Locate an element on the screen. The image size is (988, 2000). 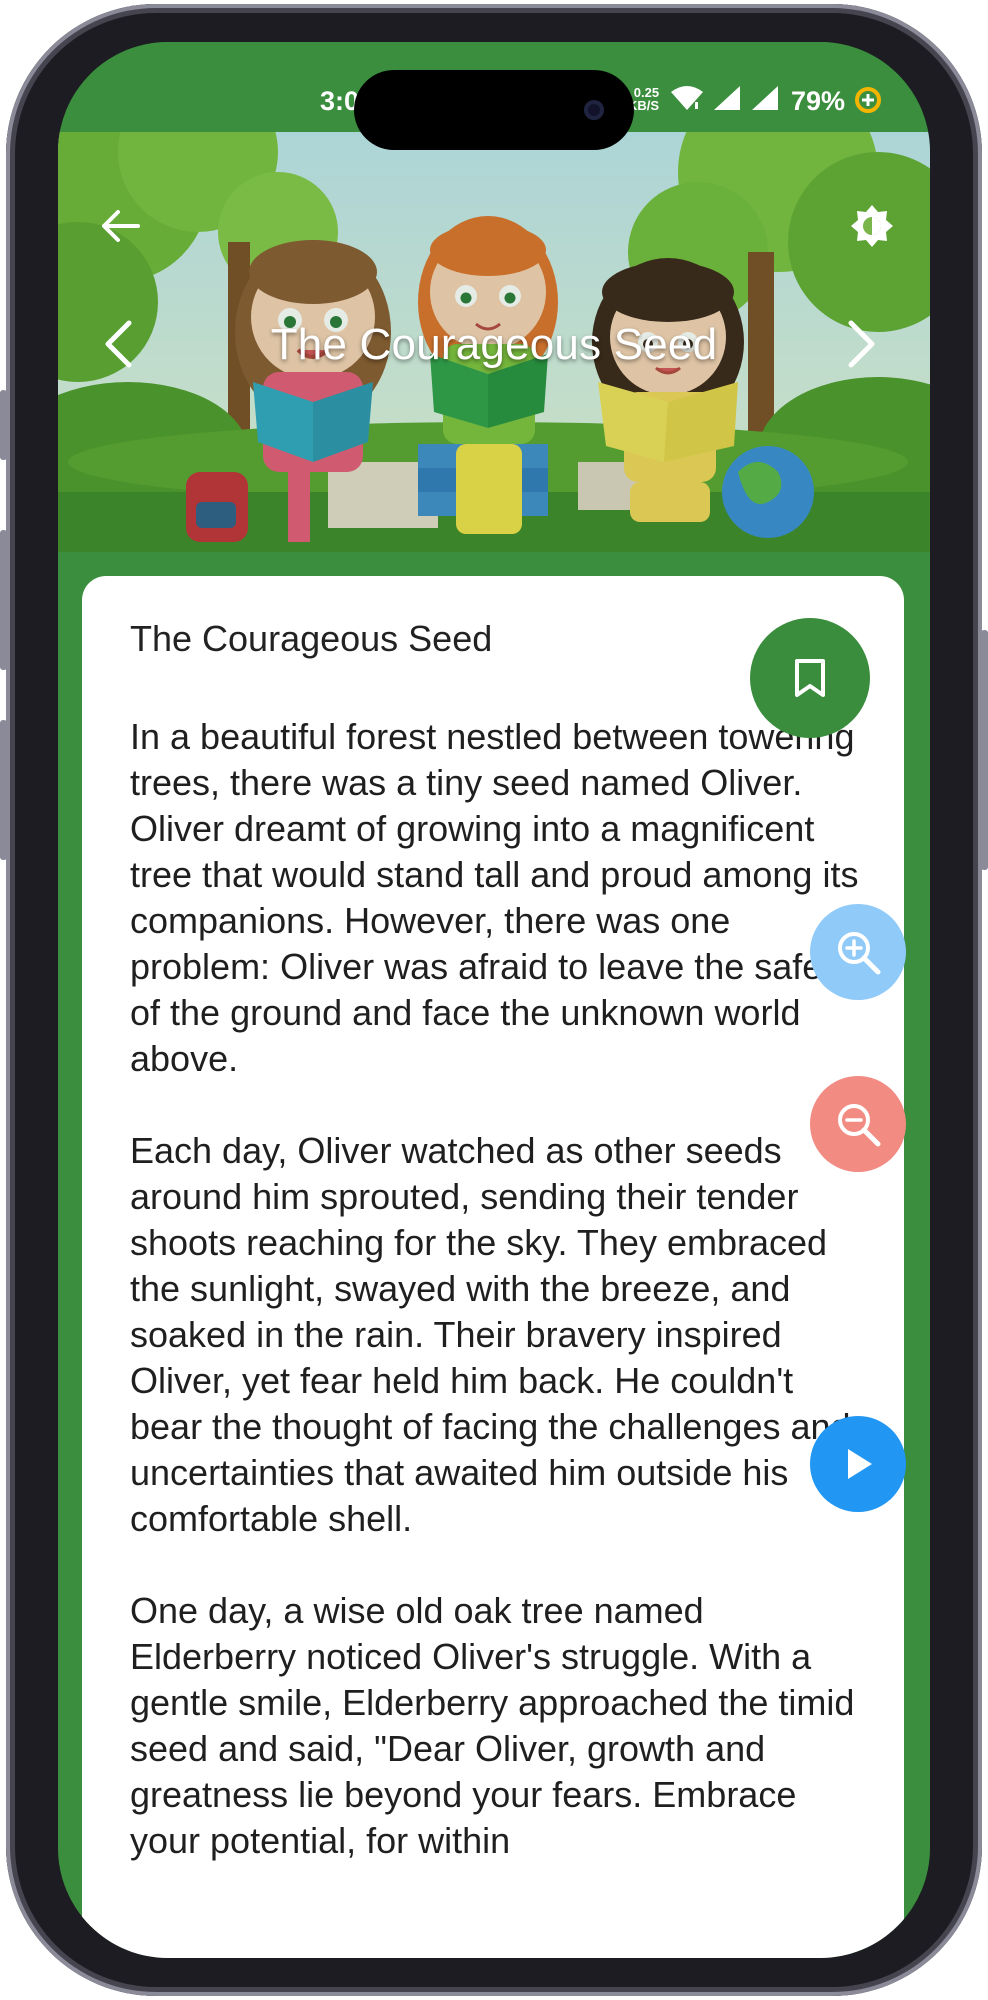
play-audio-button is located at coordinates (858, 1464).